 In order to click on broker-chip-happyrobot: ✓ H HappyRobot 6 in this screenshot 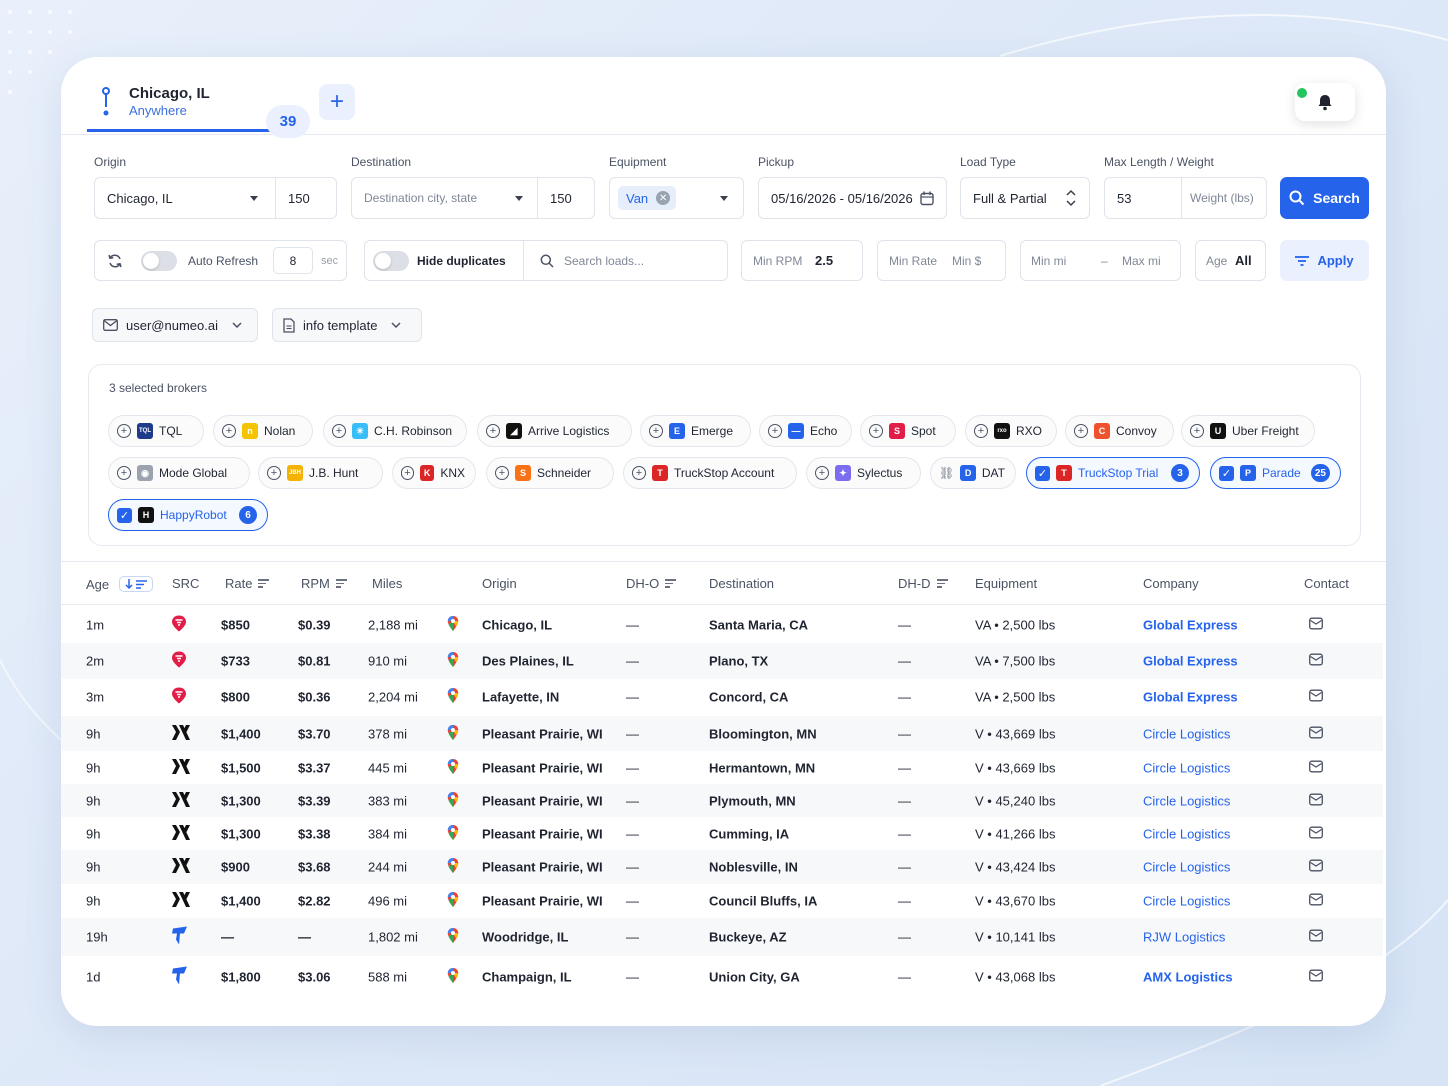, I will do `click(188, 515)`.